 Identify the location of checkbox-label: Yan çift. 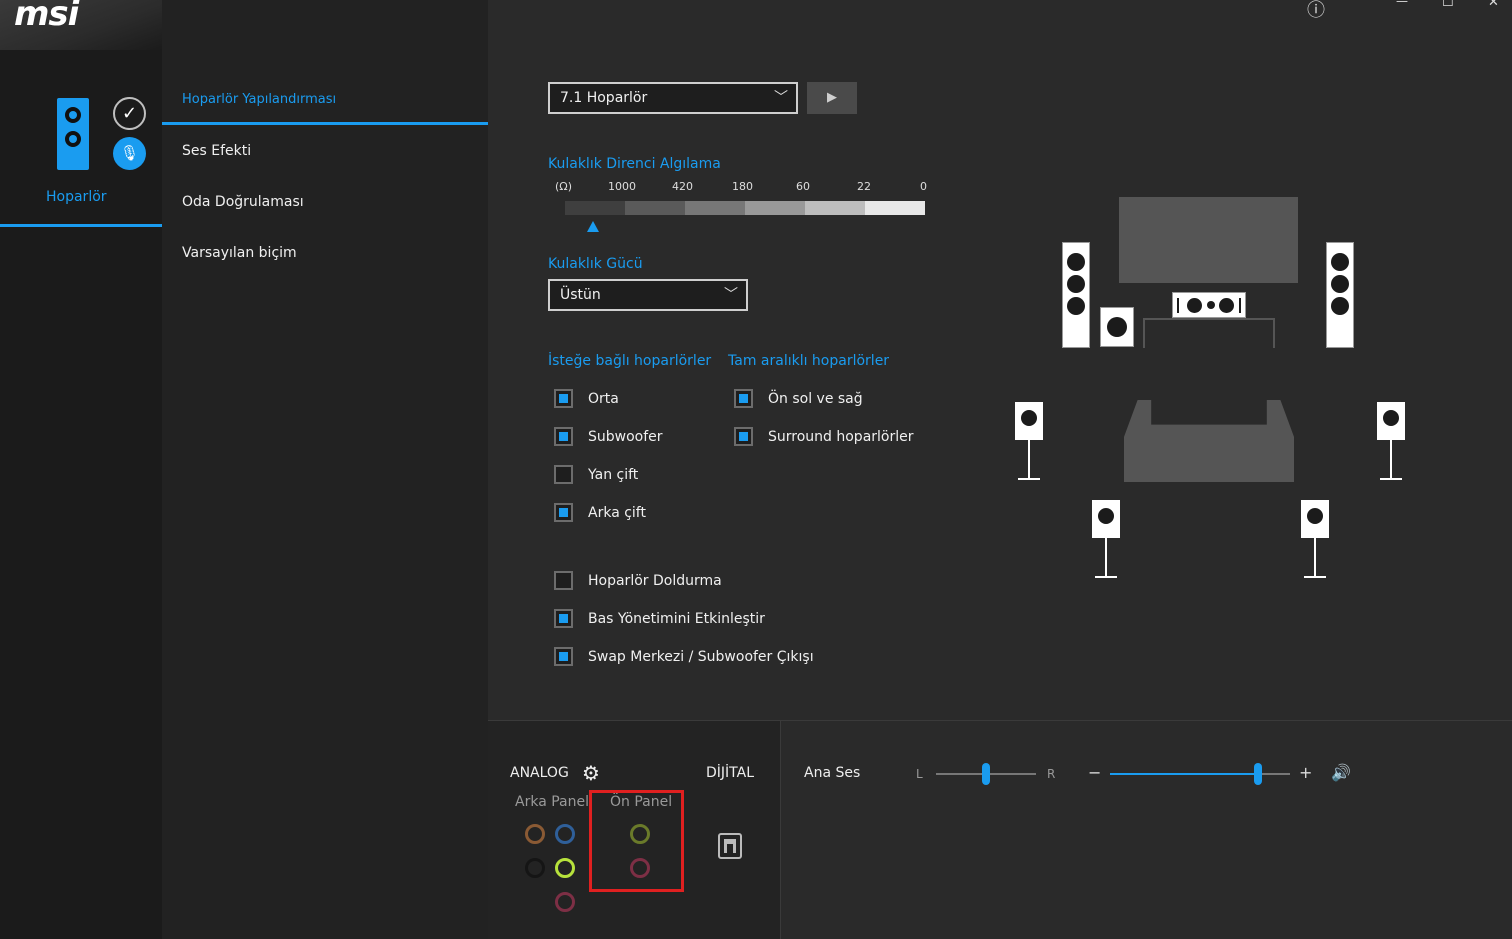
(613, 475).